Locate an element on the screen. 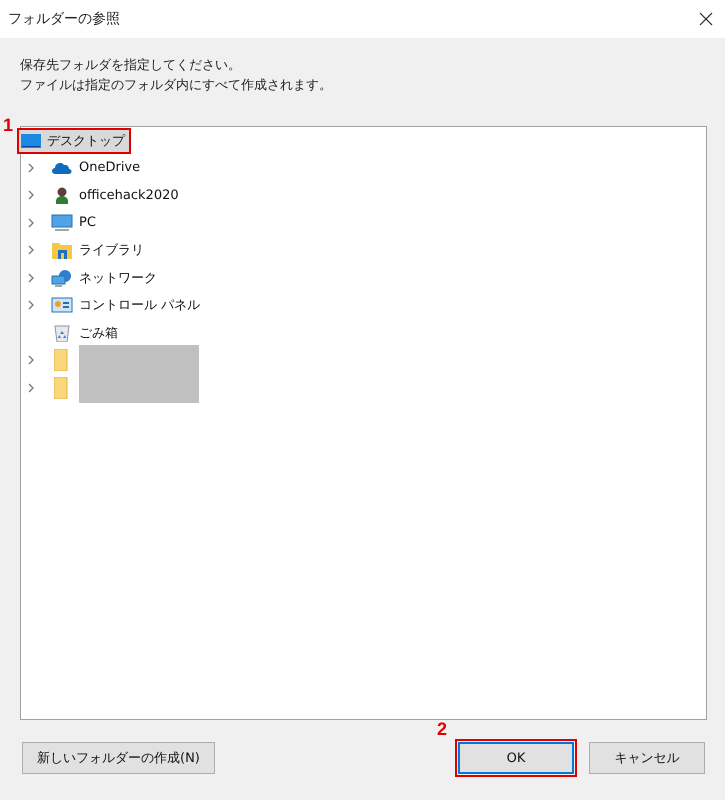  network-icon is located at coordinates (62, 277).